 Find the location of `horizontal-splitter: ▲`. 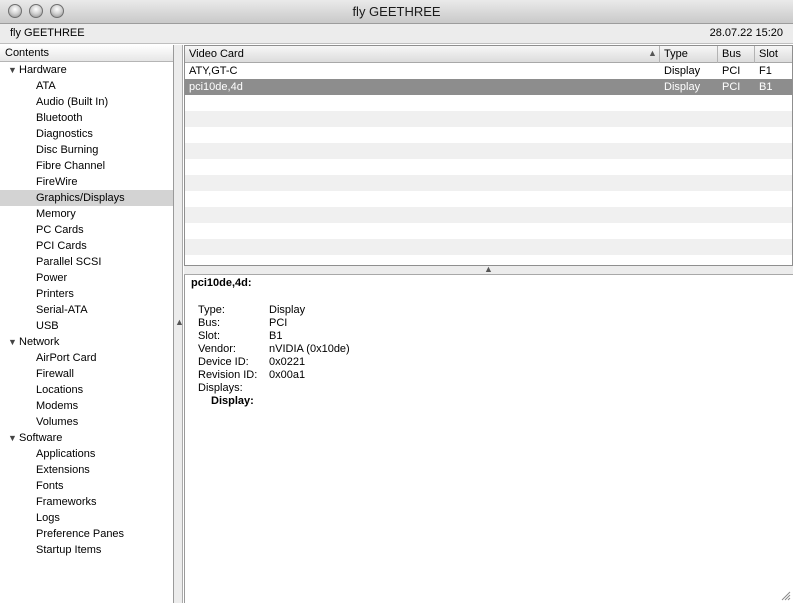

horizontal-splitter: ▲ is located at coordinates (488, 269).